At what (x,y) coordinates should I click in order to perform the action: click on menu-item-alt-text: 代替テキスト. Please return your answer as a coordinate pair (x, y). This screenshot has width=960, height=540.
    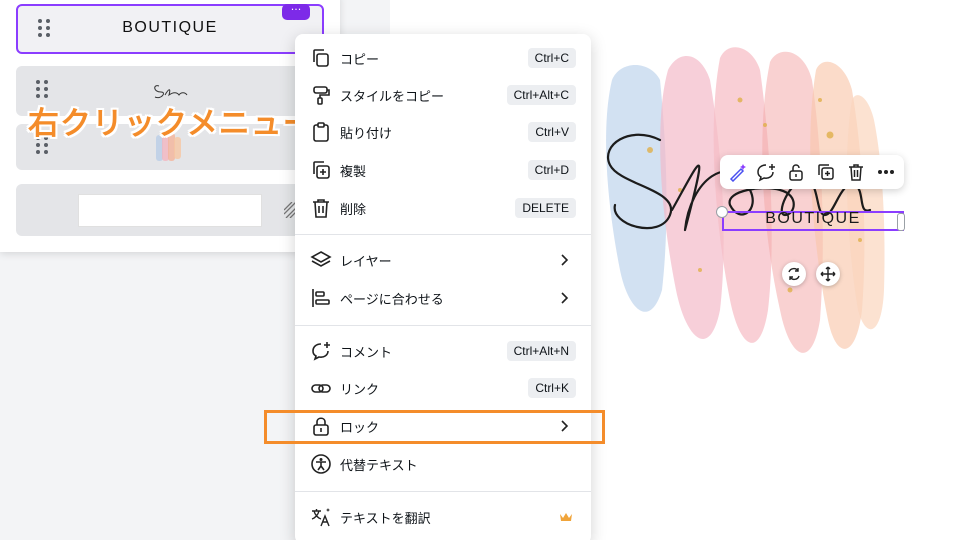
    Looking at the image, I should click on (443, 464).